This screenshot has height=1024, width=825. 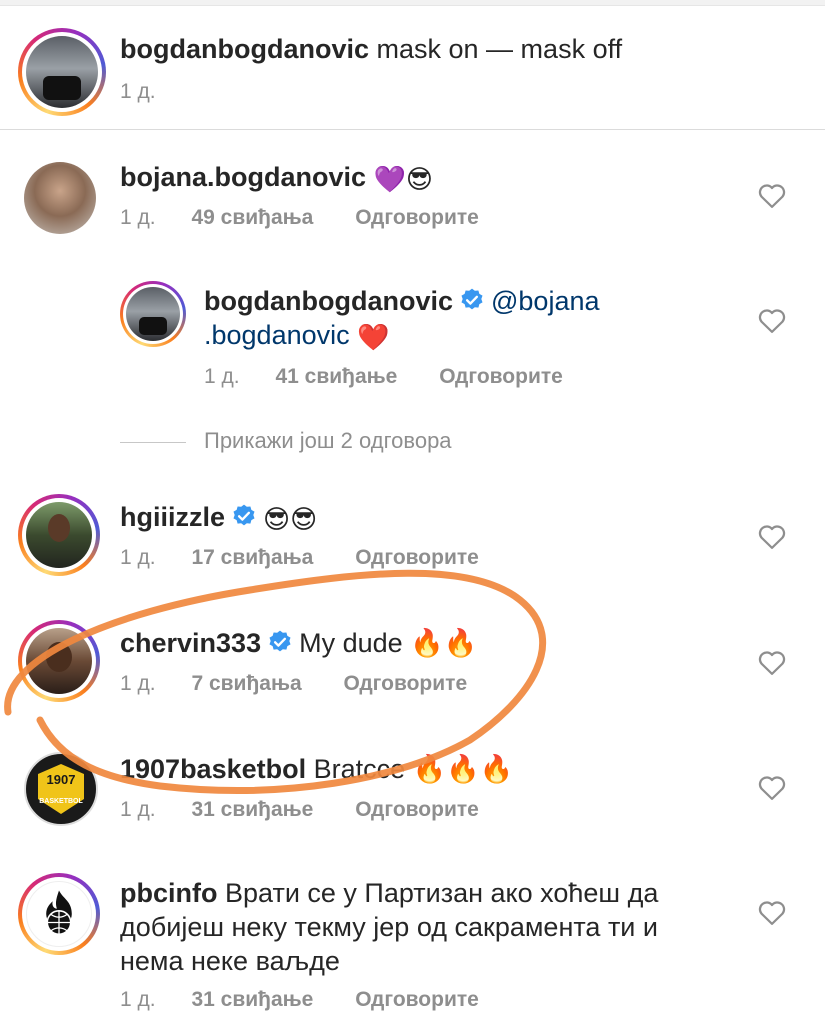 I want to click on comment-6-meta: 1 д. 31 свиђање Одговорите, so click(x=299, y=1000).